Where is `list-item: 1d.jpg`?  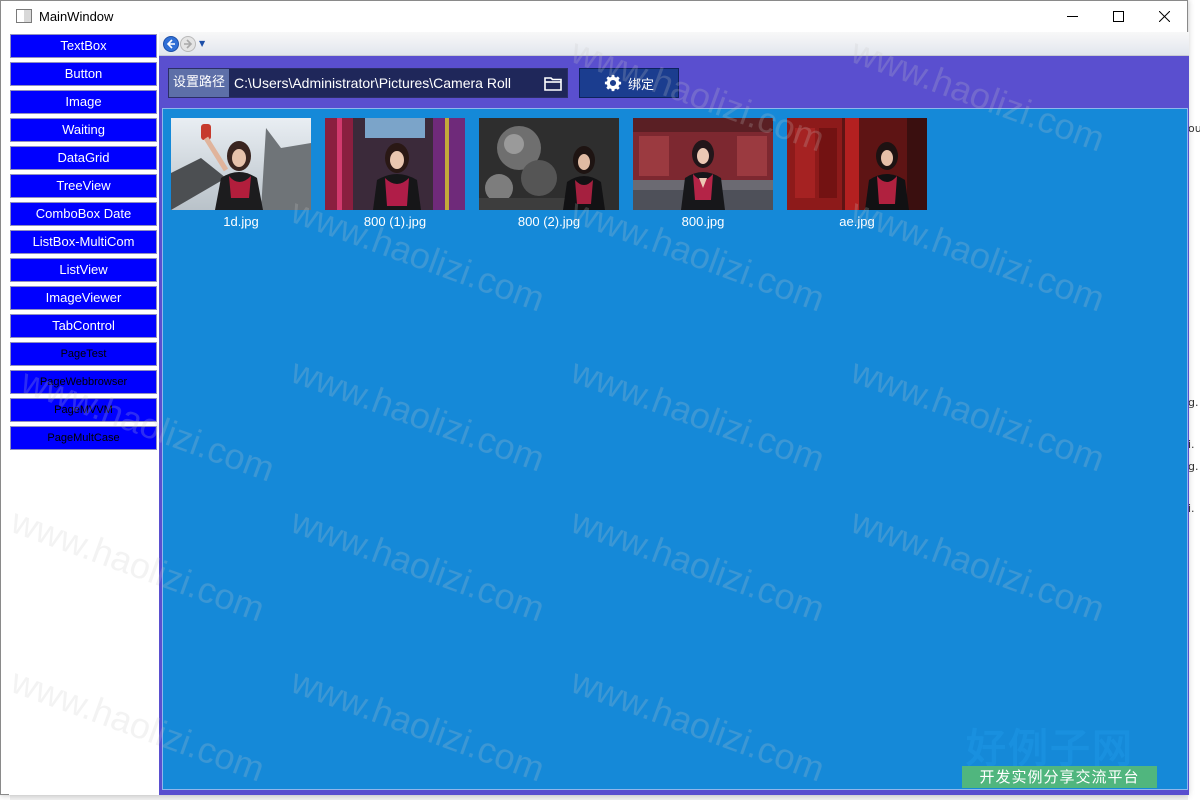
list-item: 1d.jpg is located at coordinates (241, 173).